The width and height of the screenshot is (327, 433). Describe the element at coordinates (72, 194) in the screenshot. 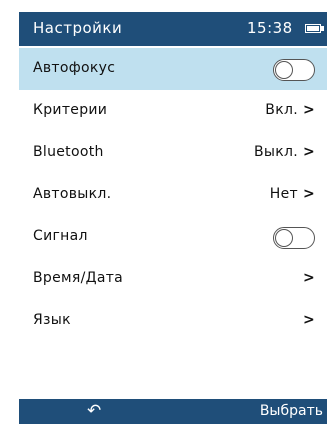

I see `menu-item-label: Автовыкл.` at that location.